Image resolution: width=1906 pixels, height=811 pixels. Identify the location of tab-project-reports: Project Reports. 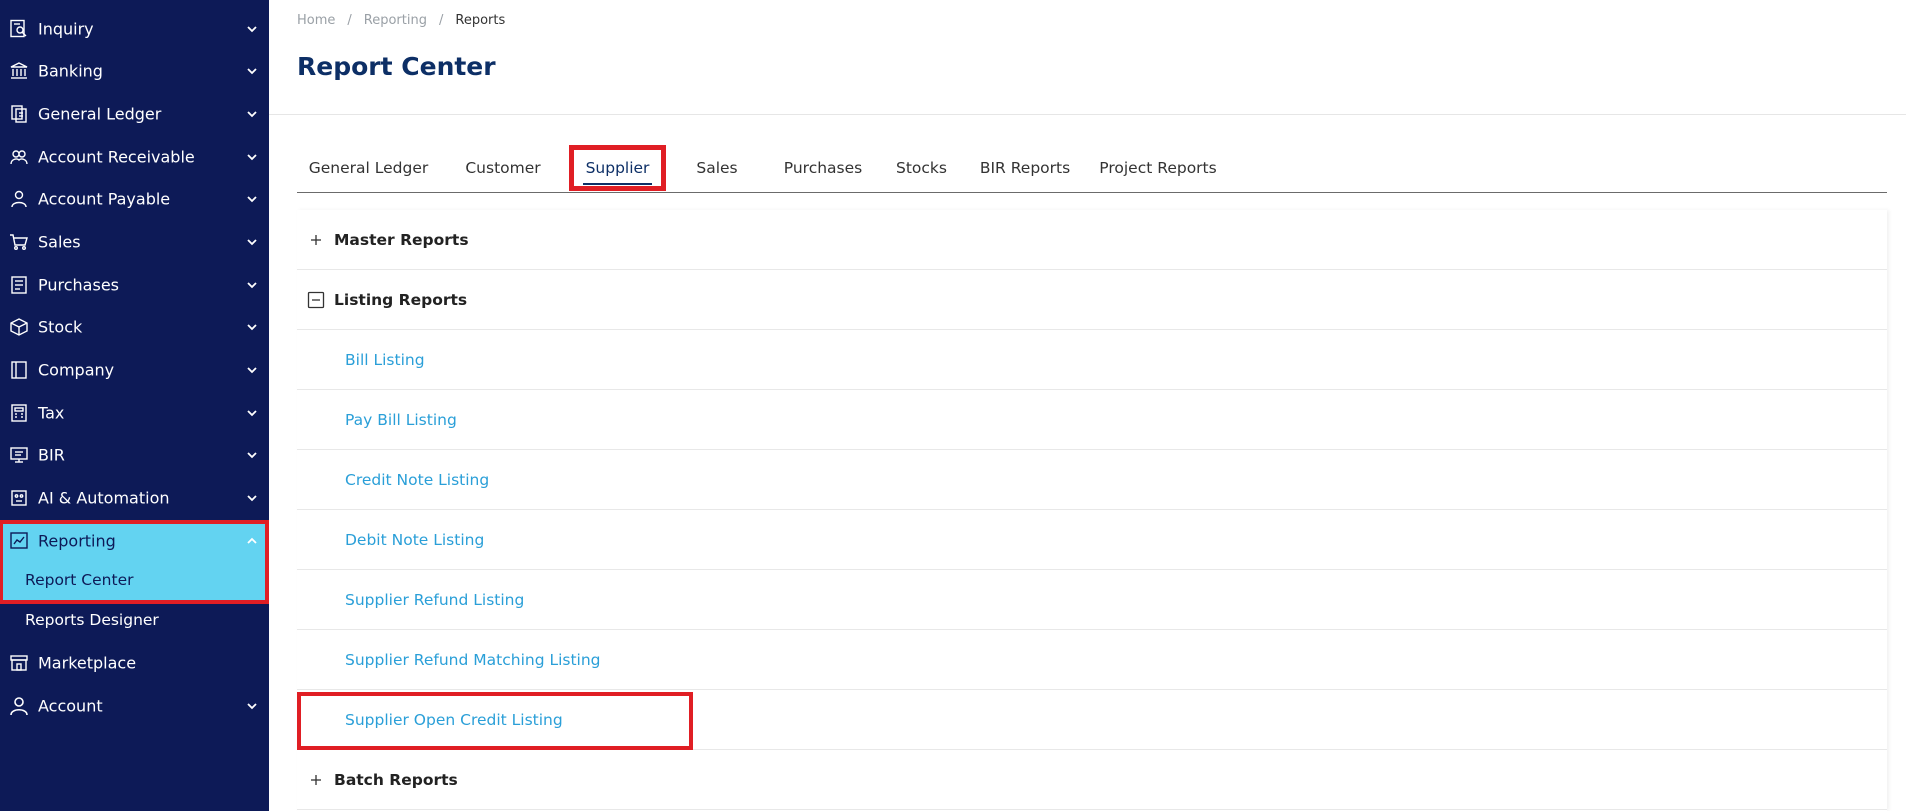
(1158, 168).